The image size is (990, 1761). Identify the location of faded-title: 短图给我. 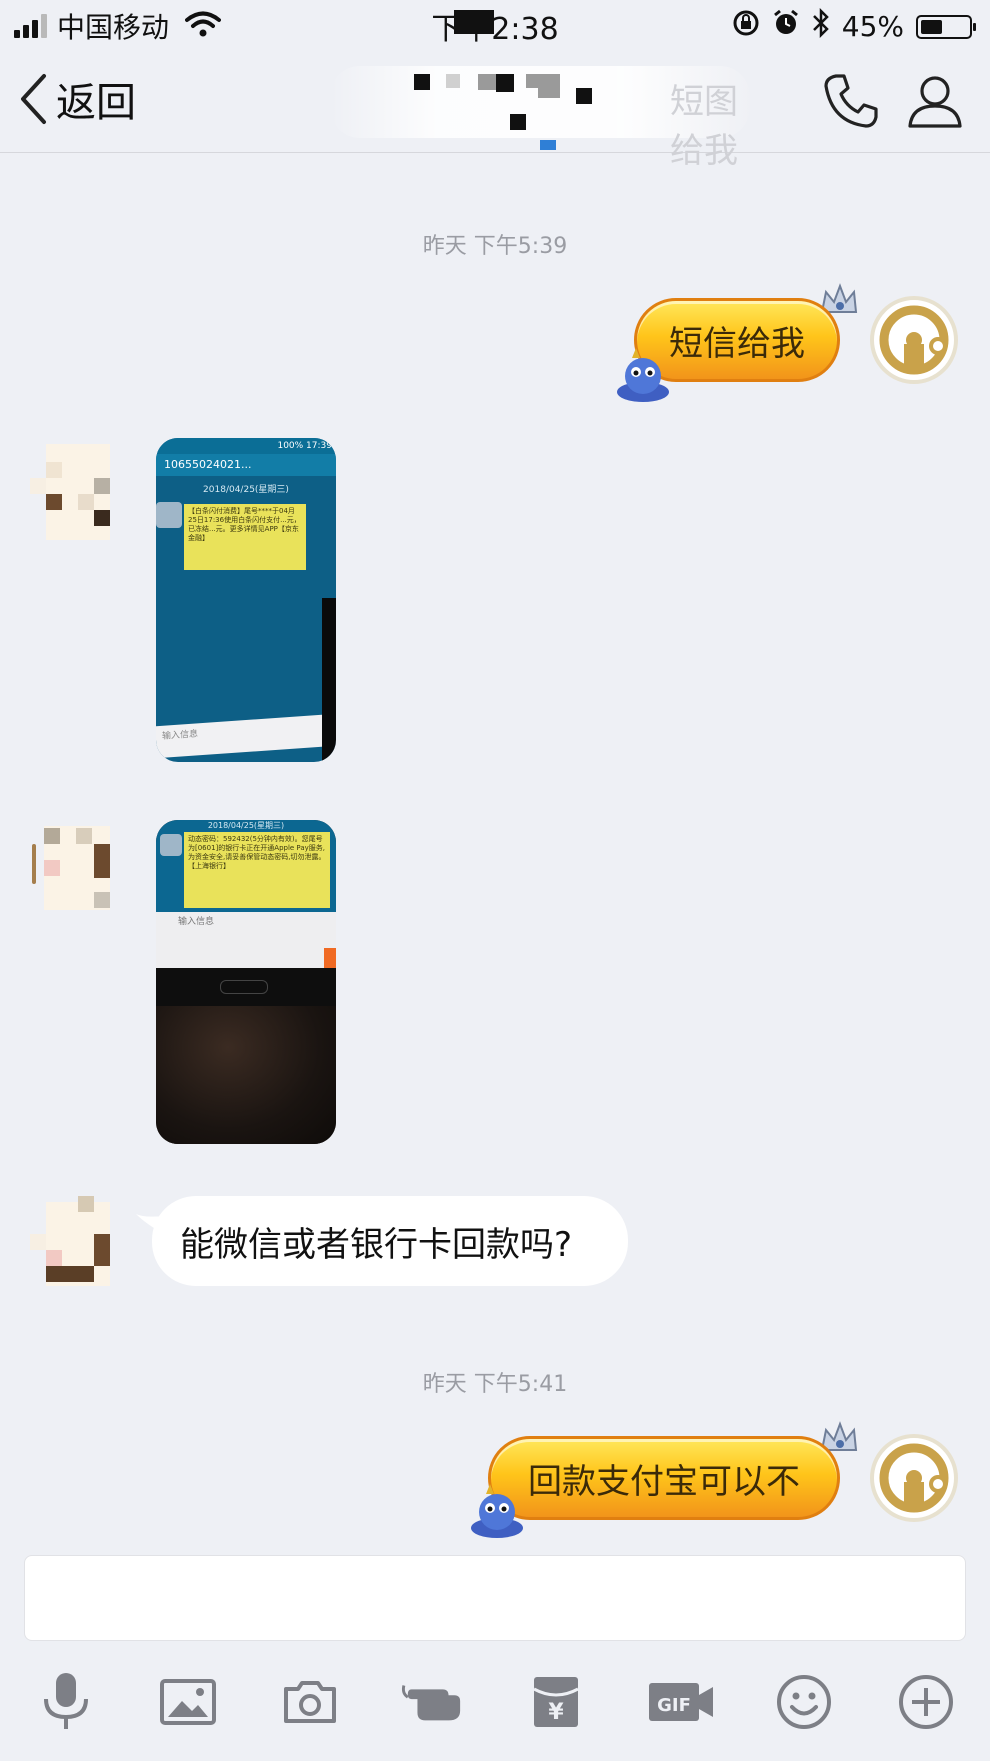
(704, 126).